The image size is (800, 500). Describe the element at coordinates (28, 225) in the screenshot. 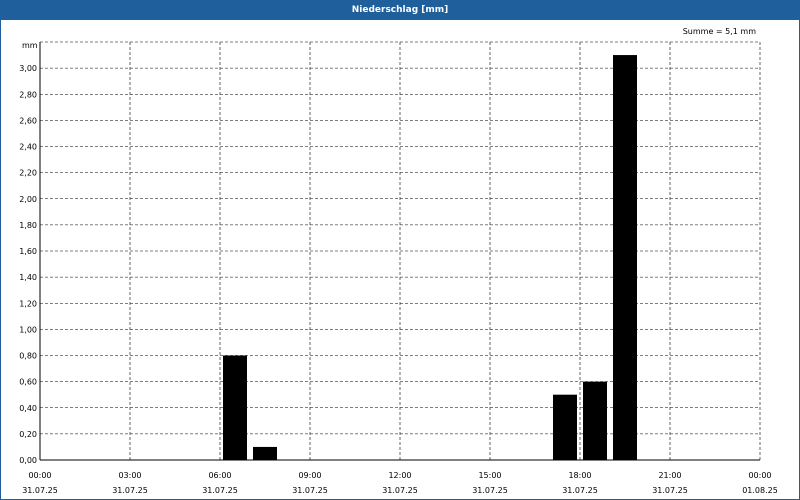

I see `y-tick-label: 1,80` at that location.